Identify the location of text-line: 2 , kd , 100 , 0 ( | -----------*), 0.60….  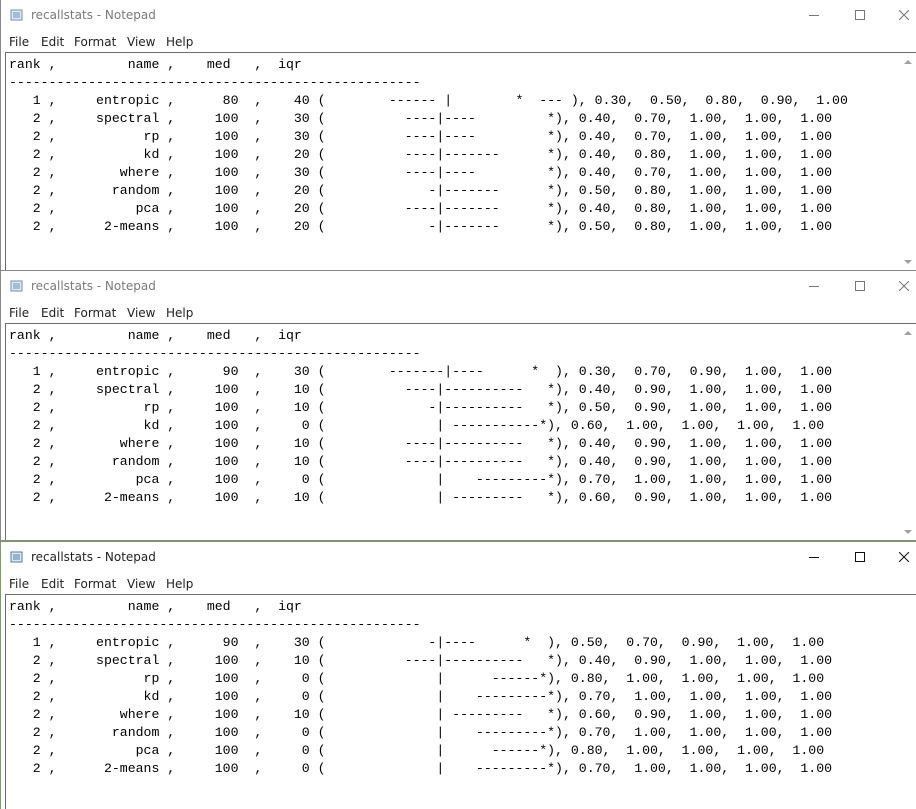
(417, 425).